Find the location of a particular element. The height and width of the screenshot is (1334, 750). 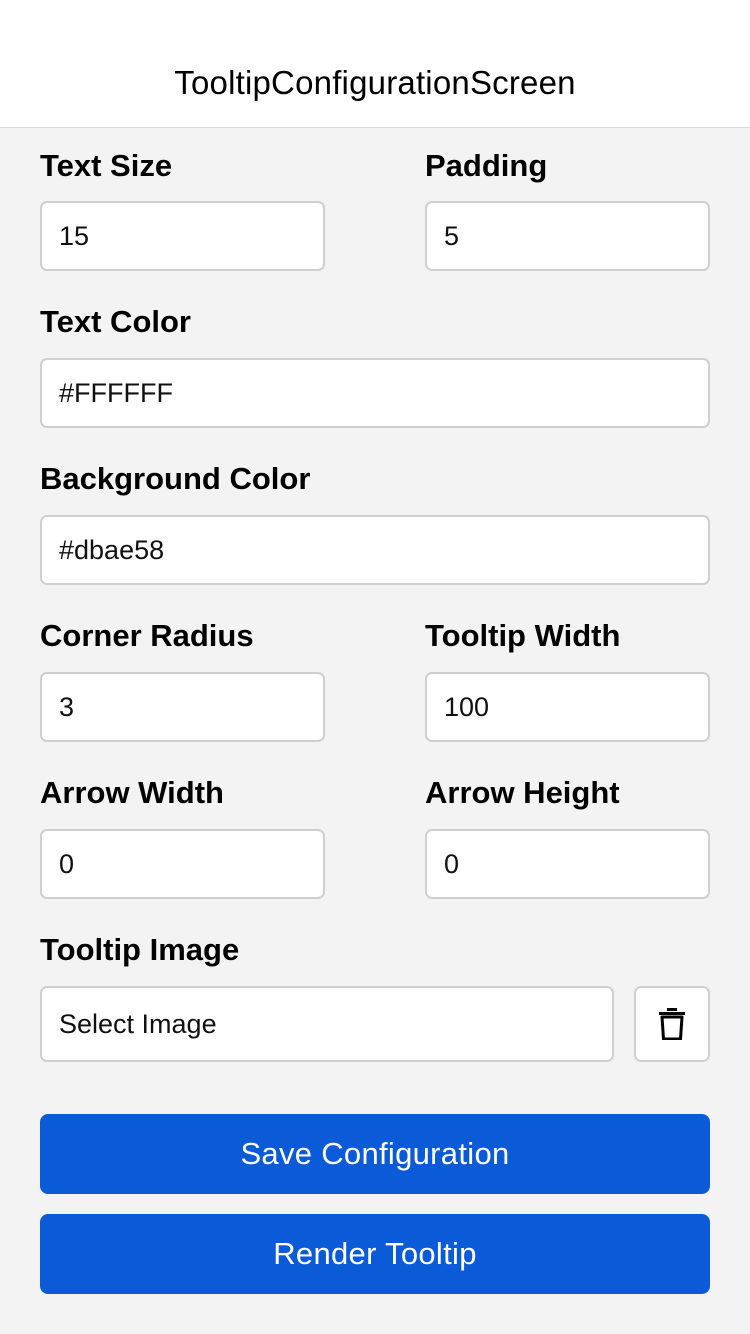

background-color-label: Background Color is located at coordinates (175, 478).